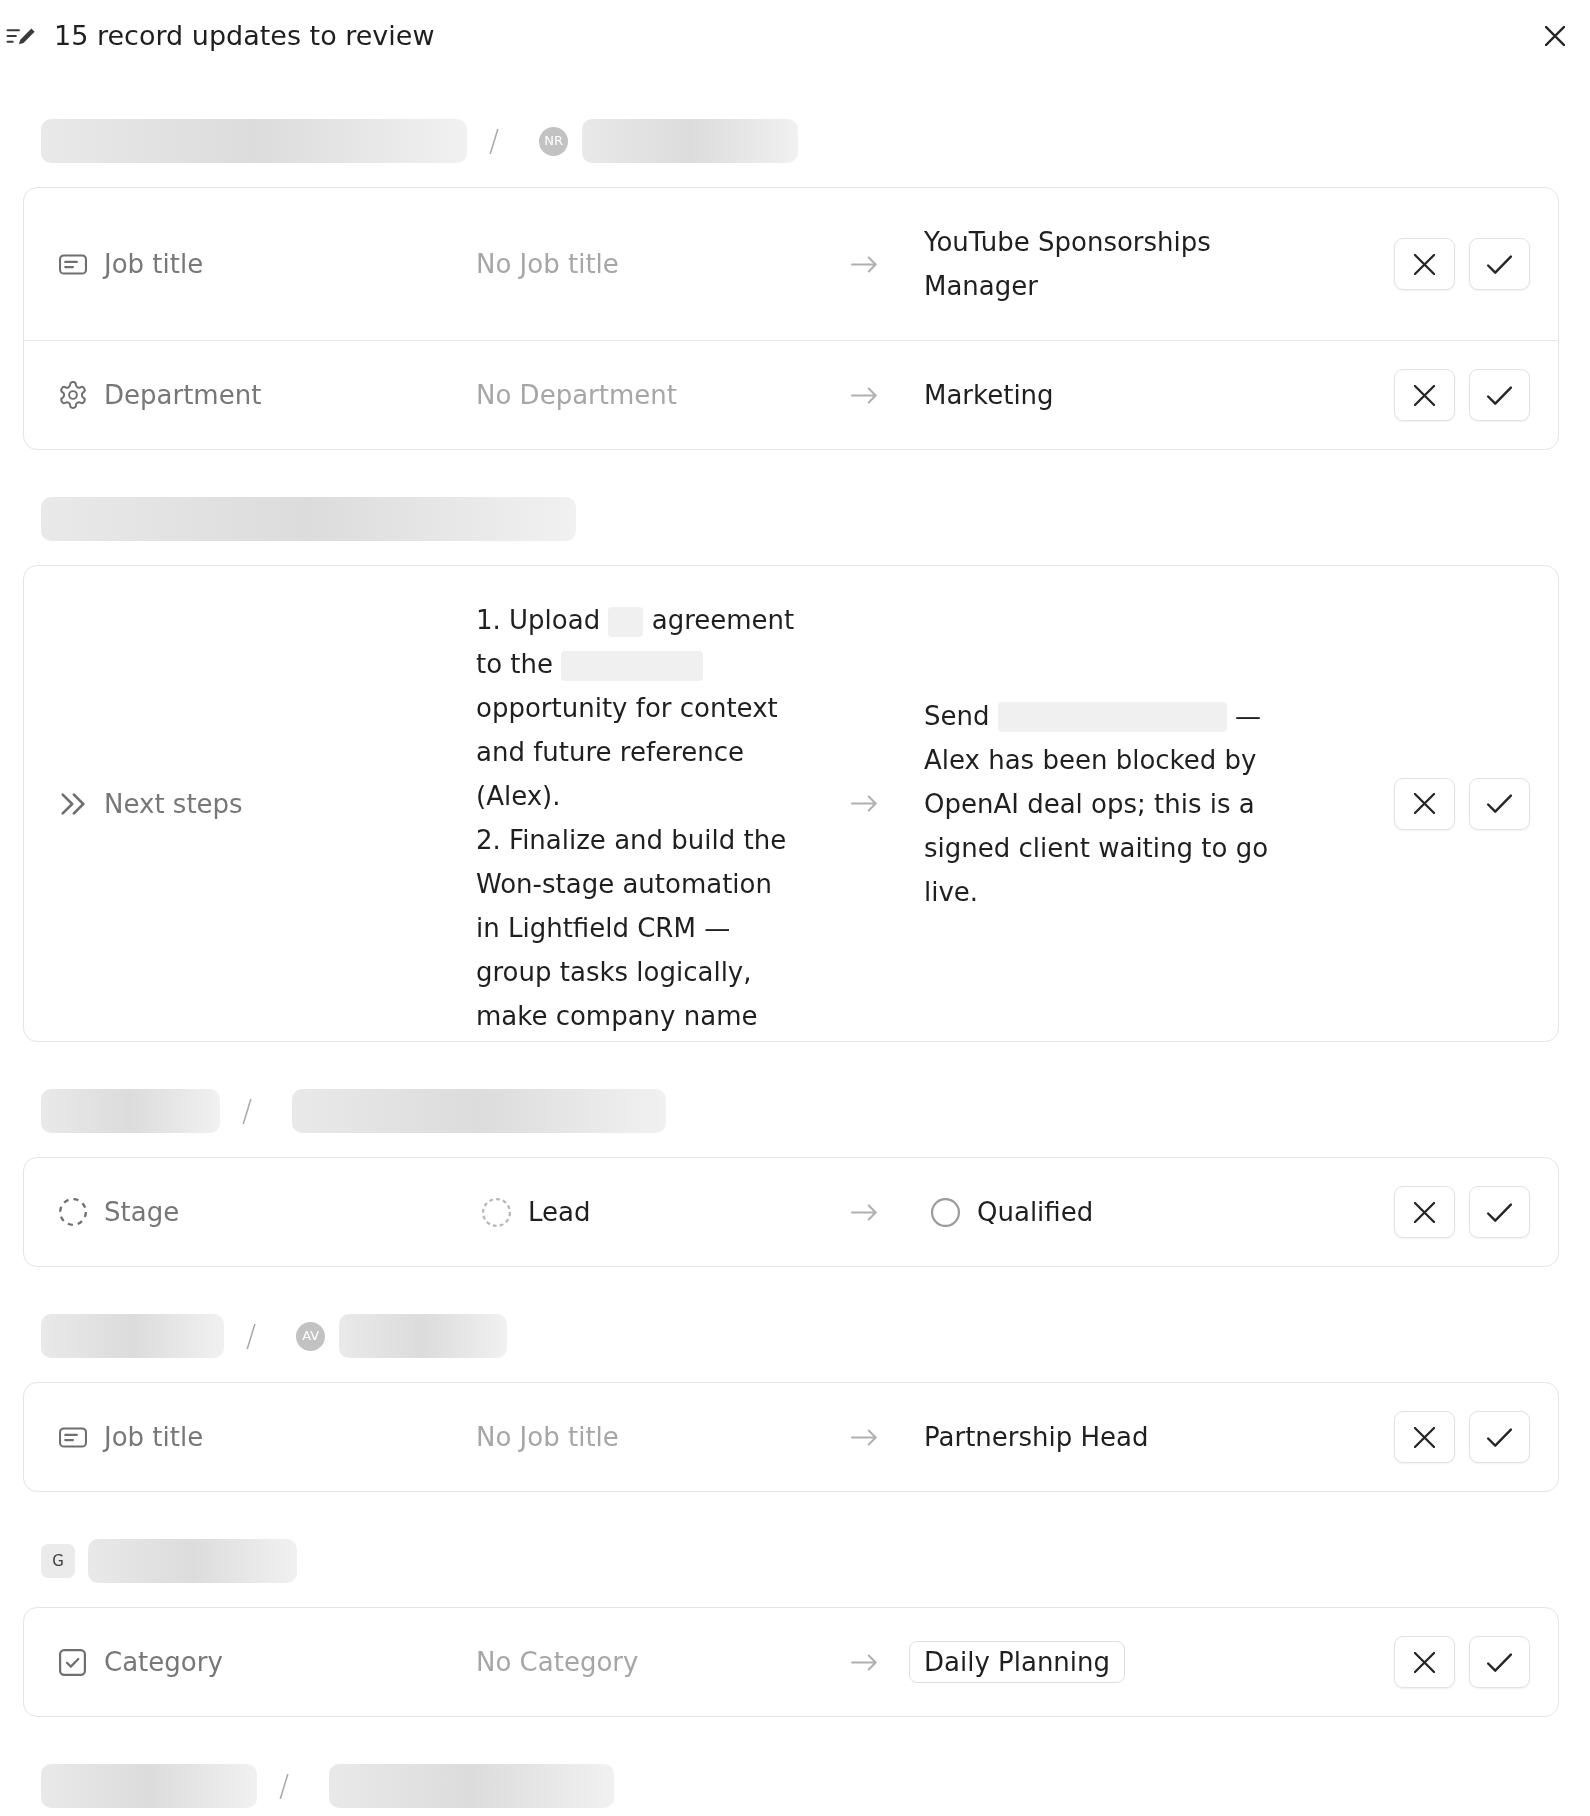 This screenshot has height=1816, width=1590. I want to click on avatar: AV, so click(311, 1336).